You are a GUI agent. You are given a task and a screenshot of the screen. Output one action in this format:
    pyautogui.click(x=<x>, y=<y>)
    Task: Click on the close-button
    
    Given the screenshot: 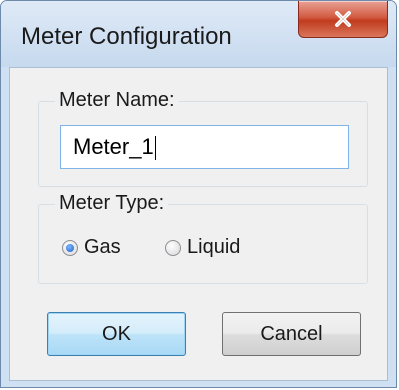 What is the action you would take?
    pyautogui.click(x=343, y=19)
    